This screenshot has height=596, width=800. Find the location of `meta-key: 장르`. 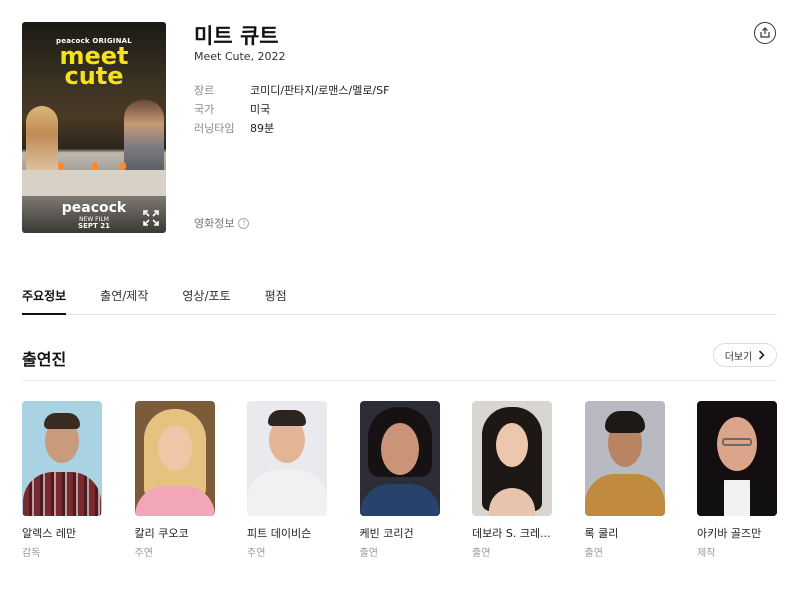

meta-key: 장르 is located at coordinates (204, 90).